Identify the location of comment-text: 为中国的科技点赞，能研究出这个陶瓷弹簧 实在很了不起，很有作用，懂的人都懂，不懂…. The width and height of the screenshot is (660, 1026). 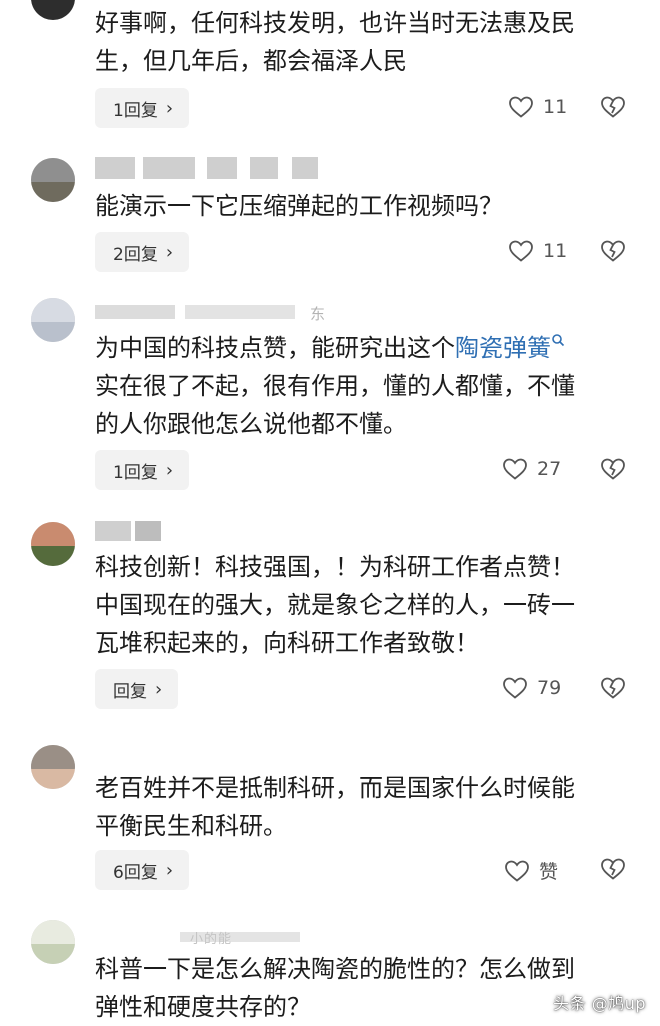
(335, 386).